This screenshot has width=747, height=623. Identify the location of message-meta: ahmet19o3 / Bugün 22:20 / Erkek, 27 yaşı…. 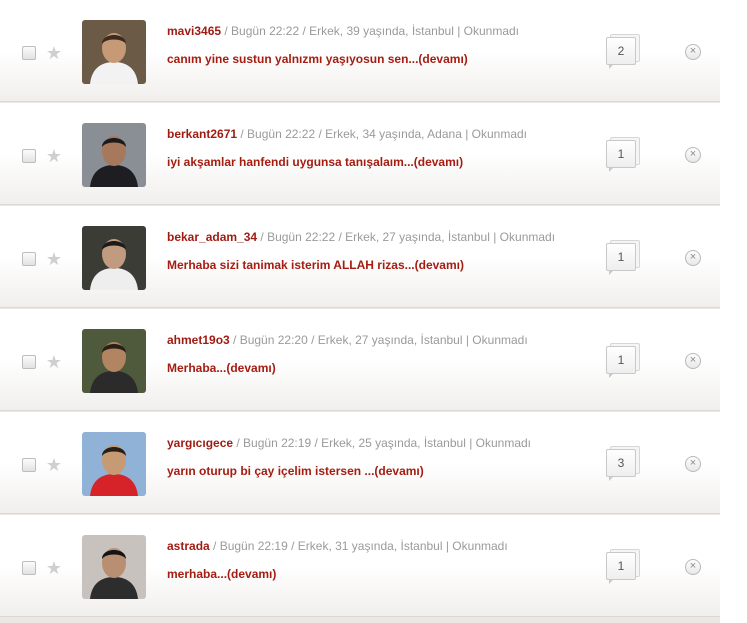
(347, 340).